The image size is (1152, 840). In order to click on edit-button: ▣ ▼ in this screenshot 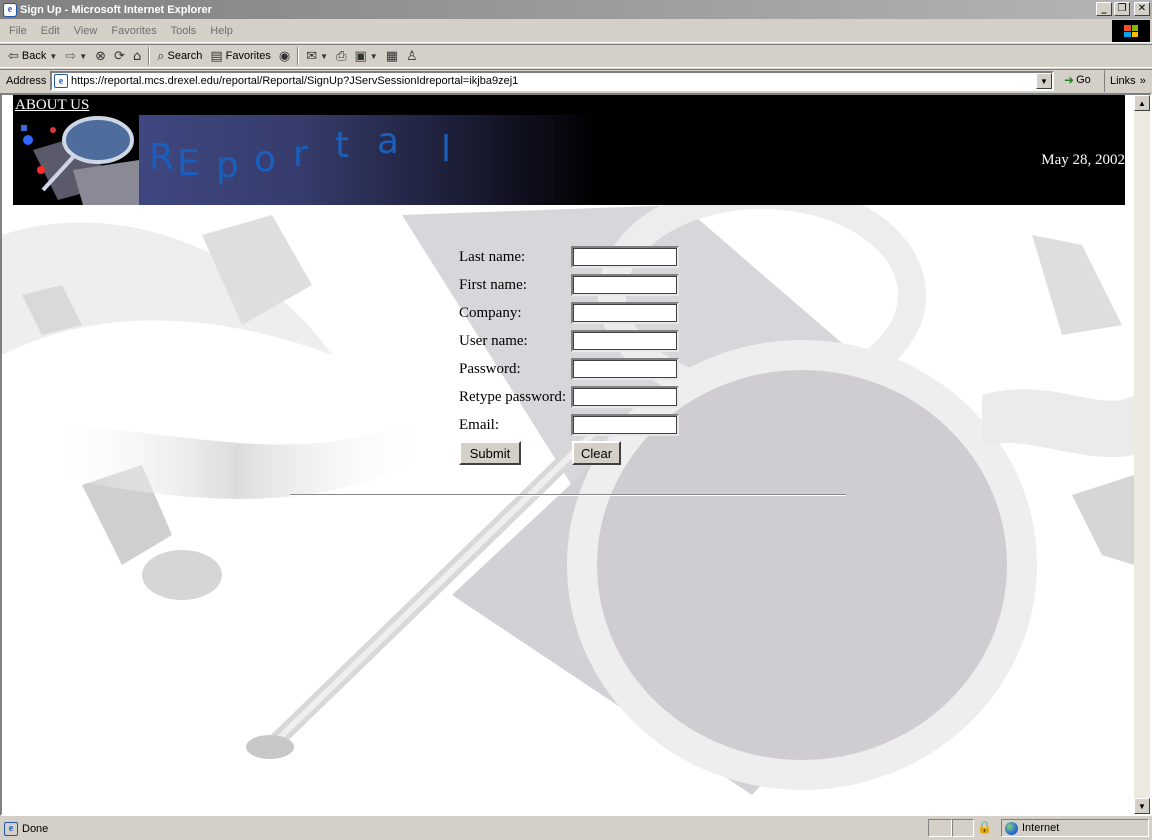, I will do `click(365, 56)`.